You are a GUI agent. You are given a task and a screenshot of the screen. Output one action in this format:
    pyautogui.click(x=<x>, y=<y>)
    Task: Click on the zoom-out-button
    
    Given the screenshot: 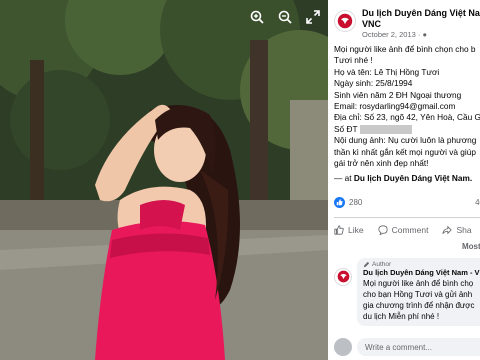 What is the action you would take?
    pyautogui.click(x=285, y=17)
    